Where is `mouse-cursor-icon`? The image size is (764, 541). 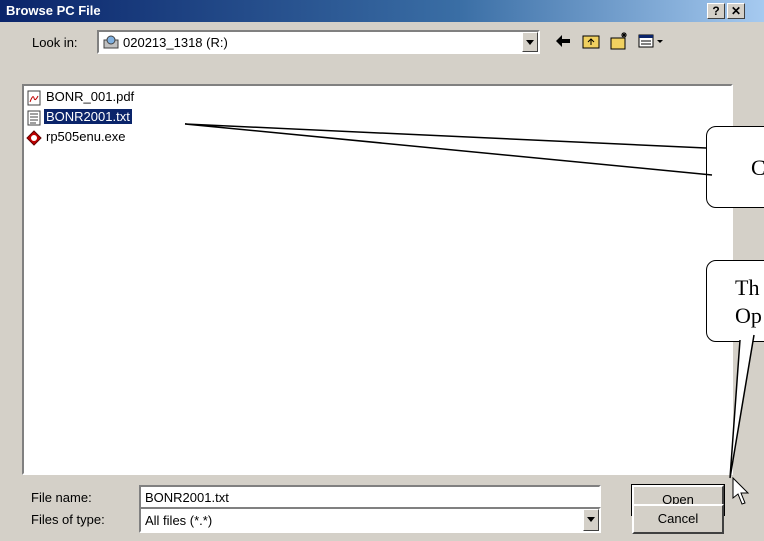
mouse-cursor-icon is located at coordinates (741, 490).